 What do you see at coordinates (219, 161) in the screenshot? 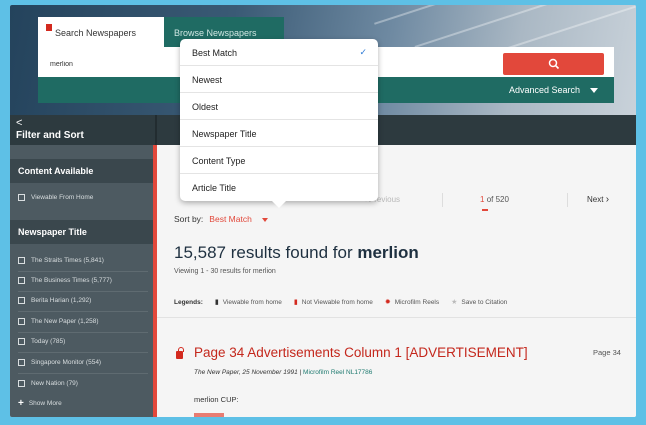
I see `sort-option-label: Content Type` at bounding box center [219, 161].